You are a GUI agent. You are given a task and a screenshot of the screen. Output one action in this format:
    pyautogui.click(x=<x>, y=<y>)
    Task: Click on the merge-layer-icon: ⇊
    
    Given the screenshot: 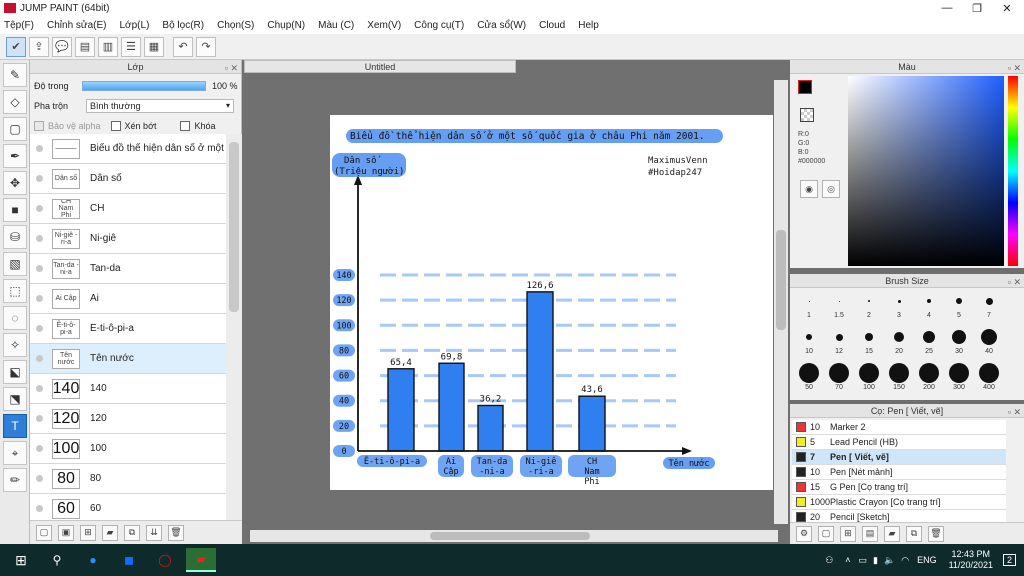 What is the action you would take?
    pyautogui.click(x=154, y=532)
    